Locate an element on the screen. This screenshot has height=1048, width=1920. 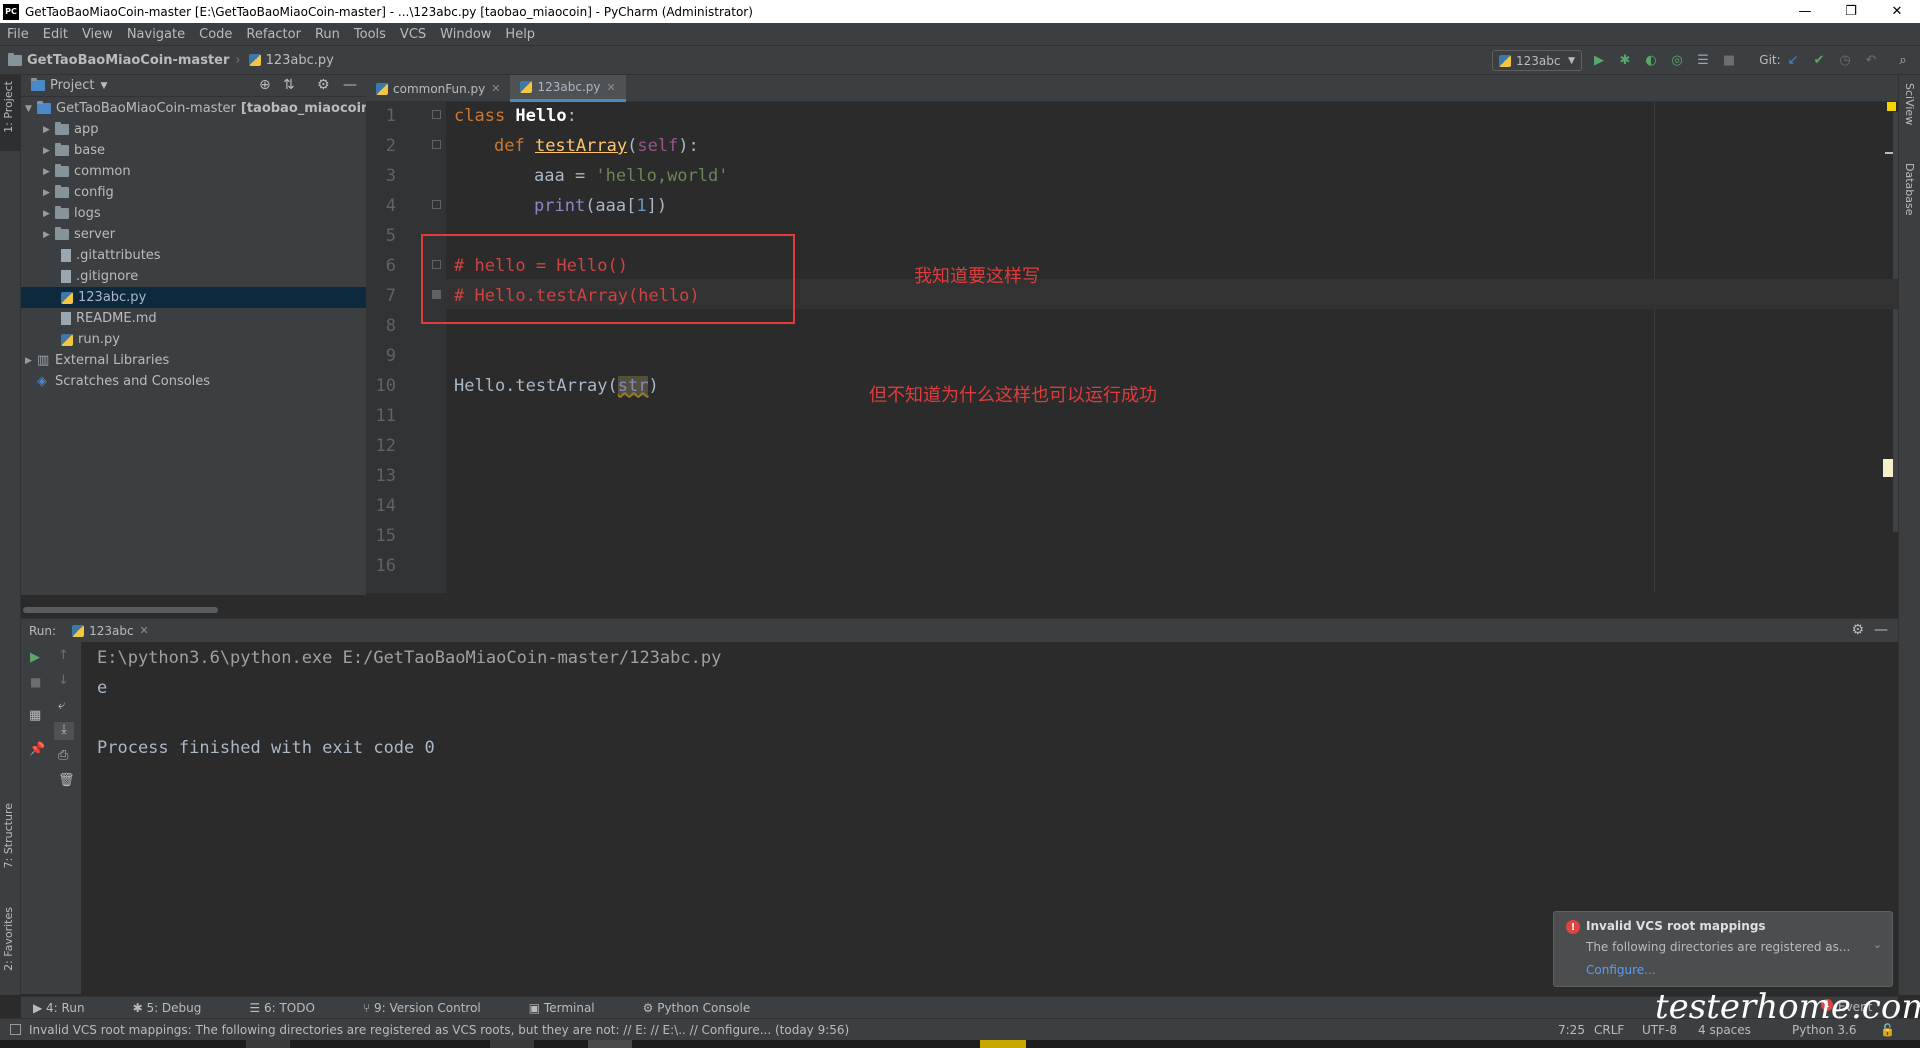
tree-item-scratches: ◈ Scratches and Consoles is located at coordinates (123, 381).